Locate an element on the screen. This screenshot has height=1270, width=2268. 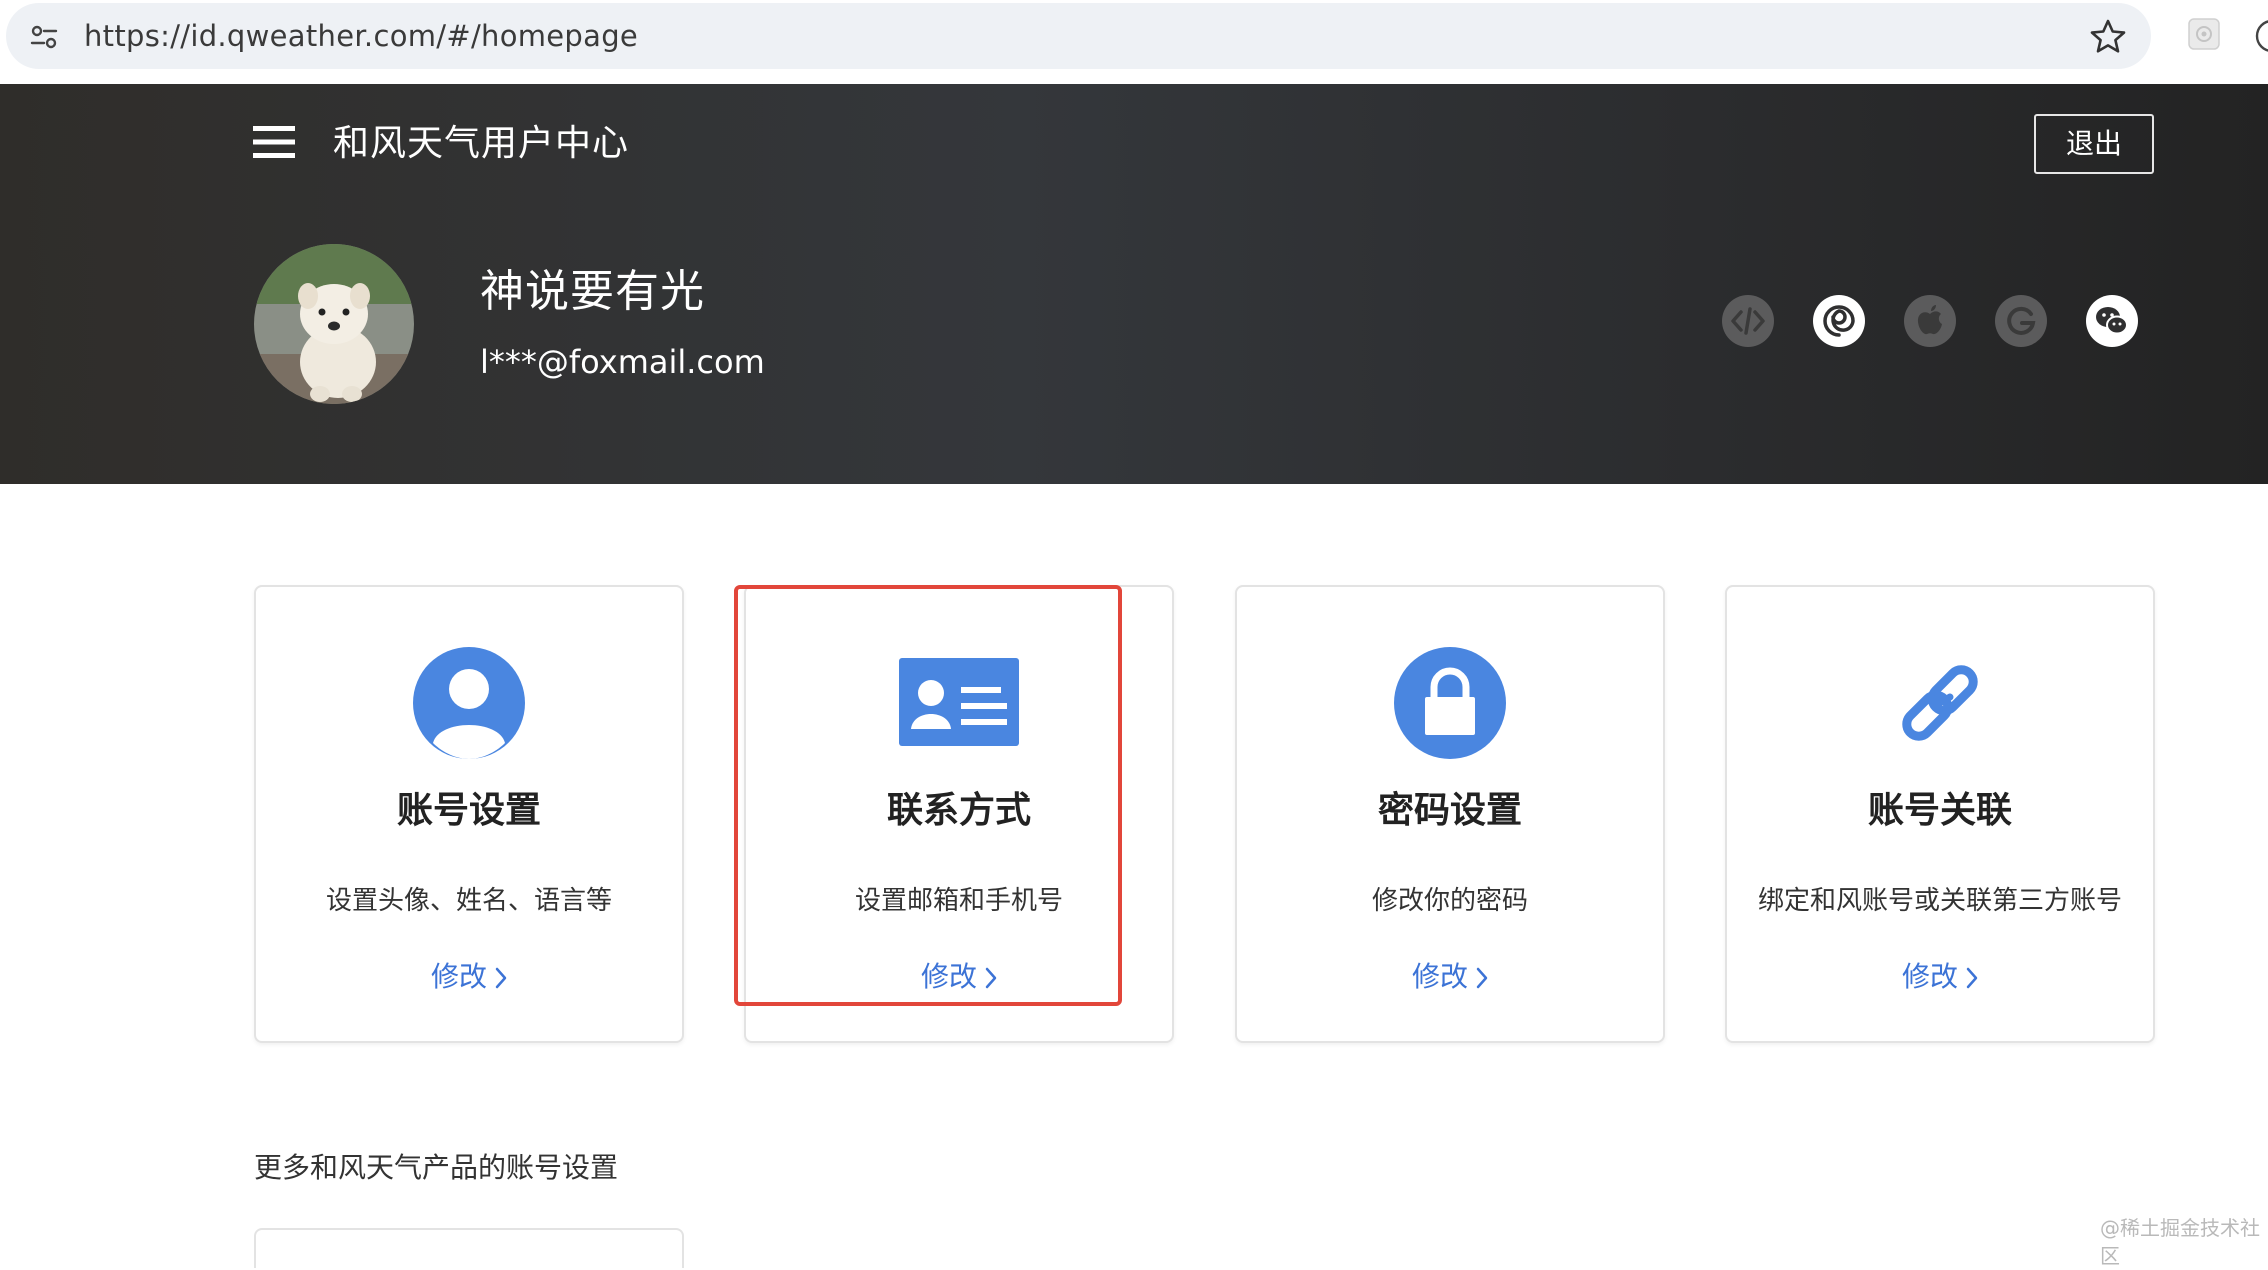
card-contact-info: 联系方式 设置邮箱和手机号 修改 is located at coordinates (959, 814).